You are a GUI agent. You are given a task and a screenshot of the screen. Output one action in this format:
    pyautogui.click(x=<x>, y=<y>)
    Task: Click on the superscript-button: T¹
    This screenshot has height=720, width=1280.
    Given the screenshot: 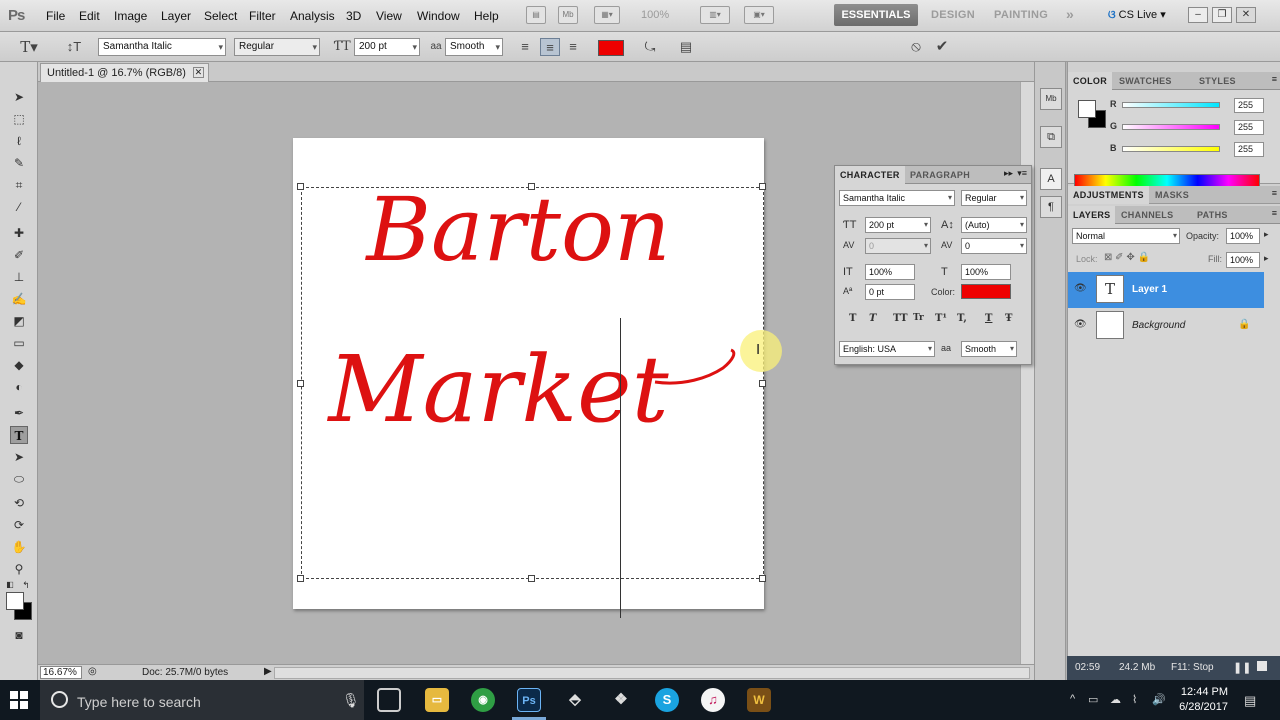 What is the action you would take?
    pyautogui.click(x=941, y=318)
    